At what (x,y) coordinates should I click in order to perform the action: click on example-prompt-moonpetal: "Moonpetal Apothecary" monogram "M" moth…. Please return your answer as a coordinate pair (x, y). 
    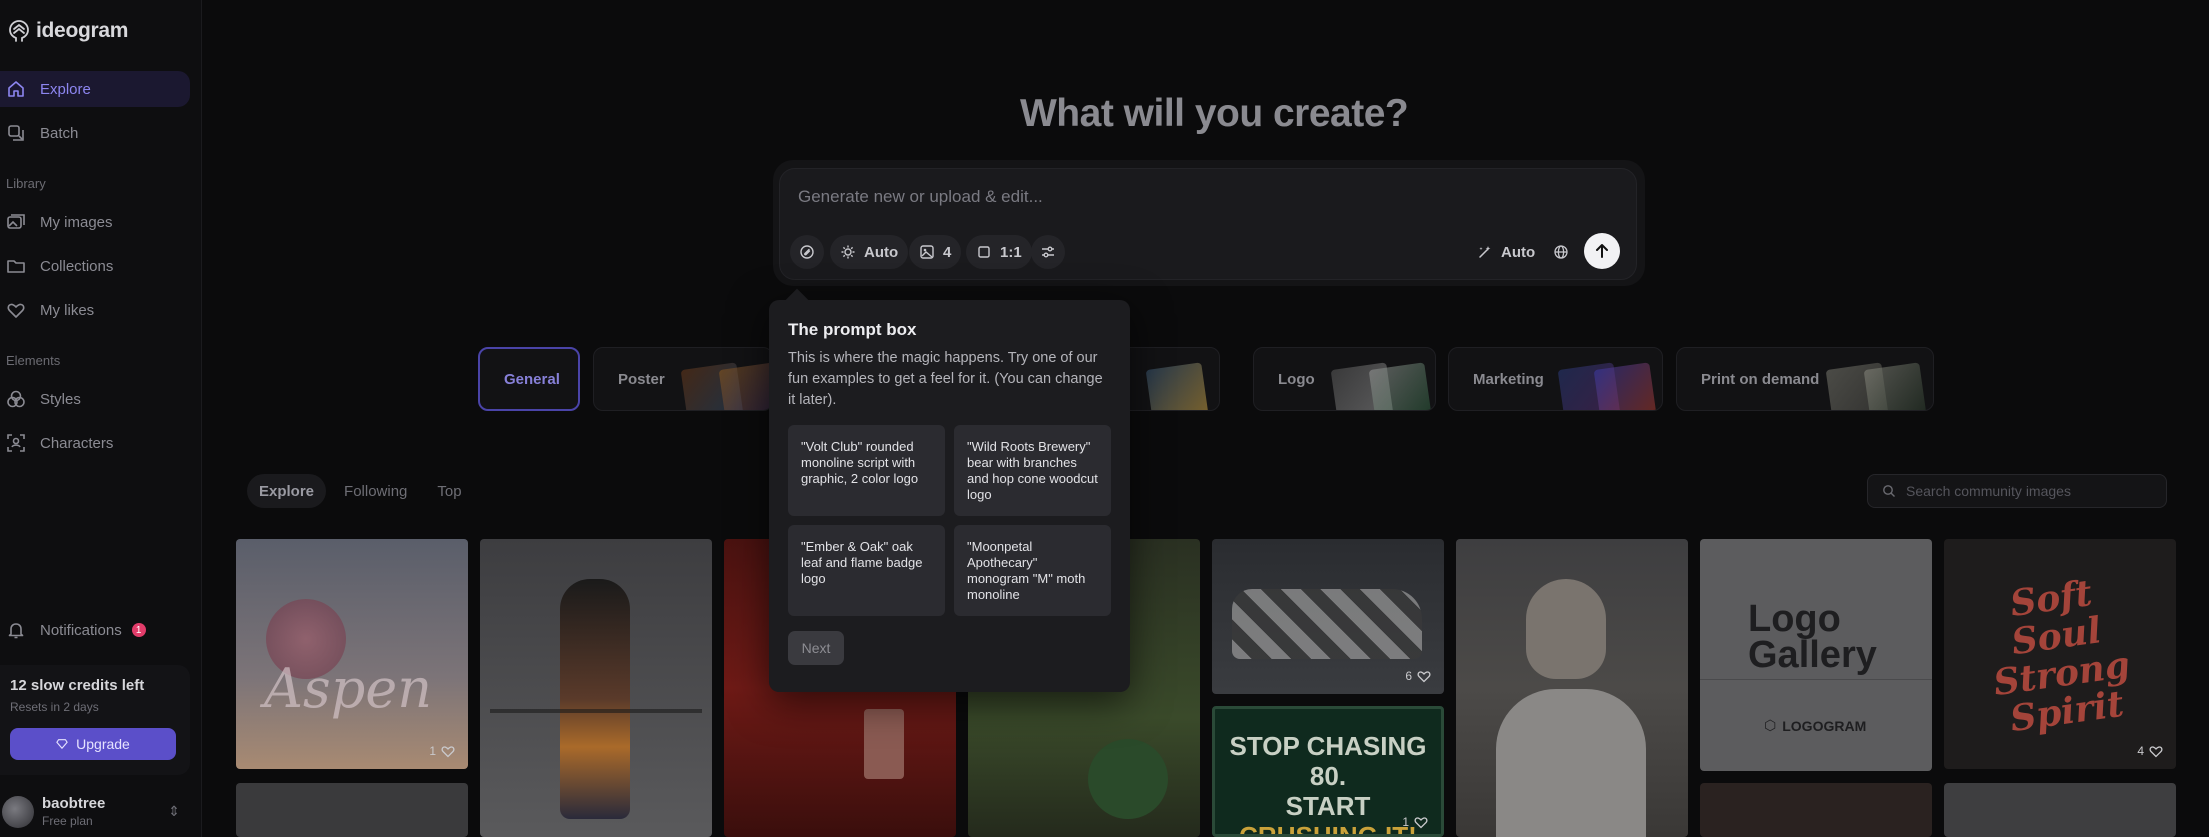
    Looking at the image, I should click on (1032, 570).